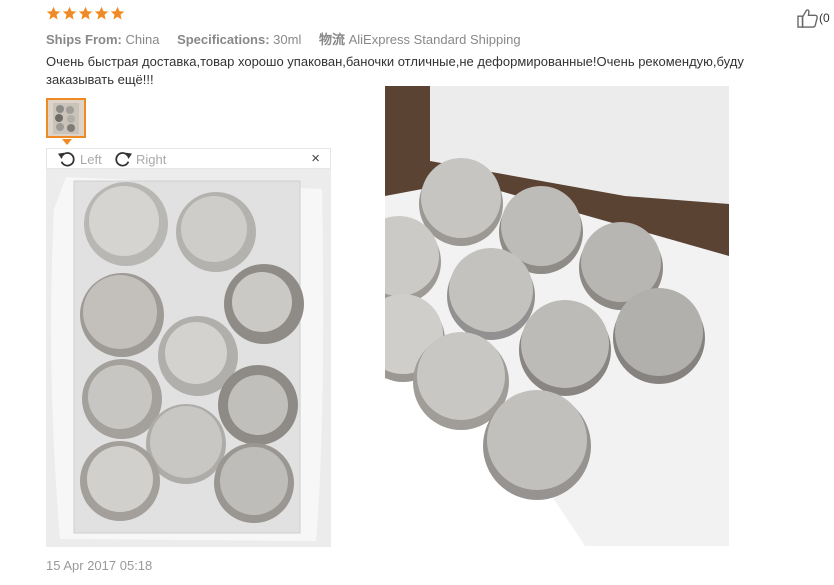 This screenshot has width=834, height=585. Describe the element at coordinates (91, 159) in the screenshot. I see `rotate-left-label: Left` at that location.